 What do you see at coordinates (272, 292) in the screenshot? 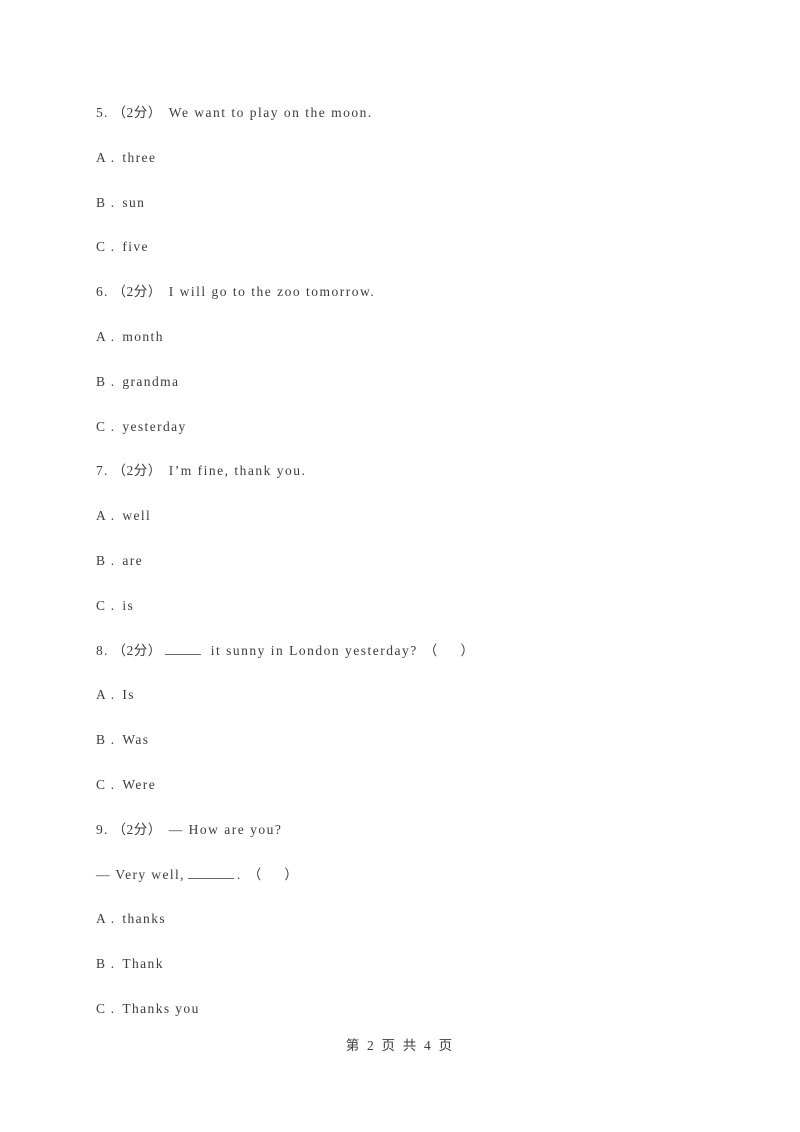
I see `question-text: I will go to the zoo tomorrow.` at bounding box center [272, 292].